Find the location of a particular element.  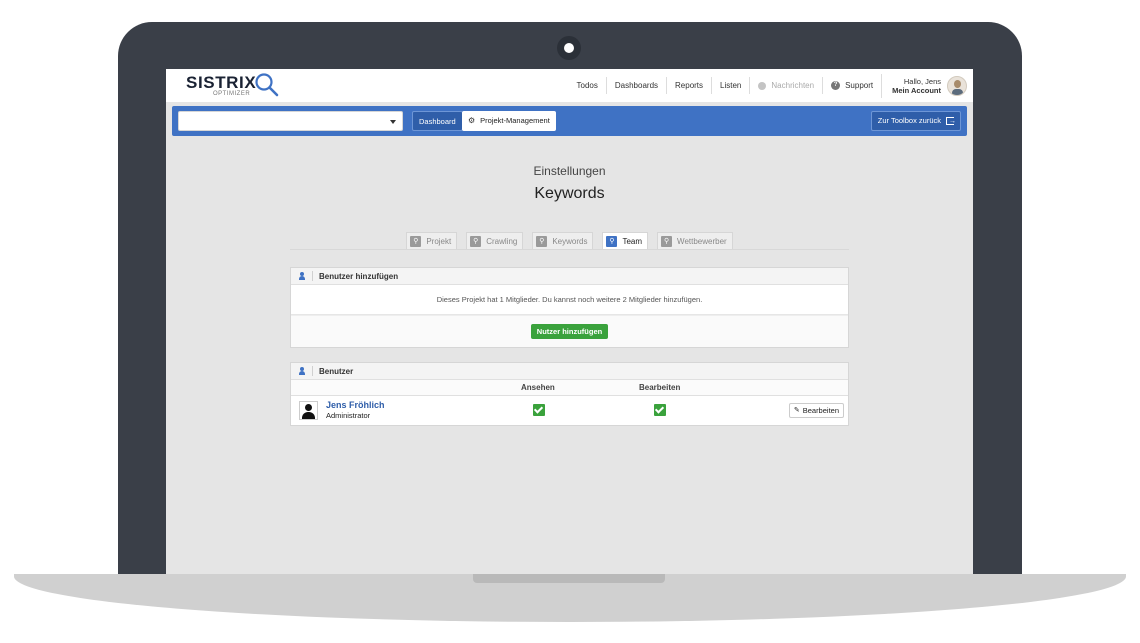

project-management-label: Projekt-Management is located at coordinates (515, 120).